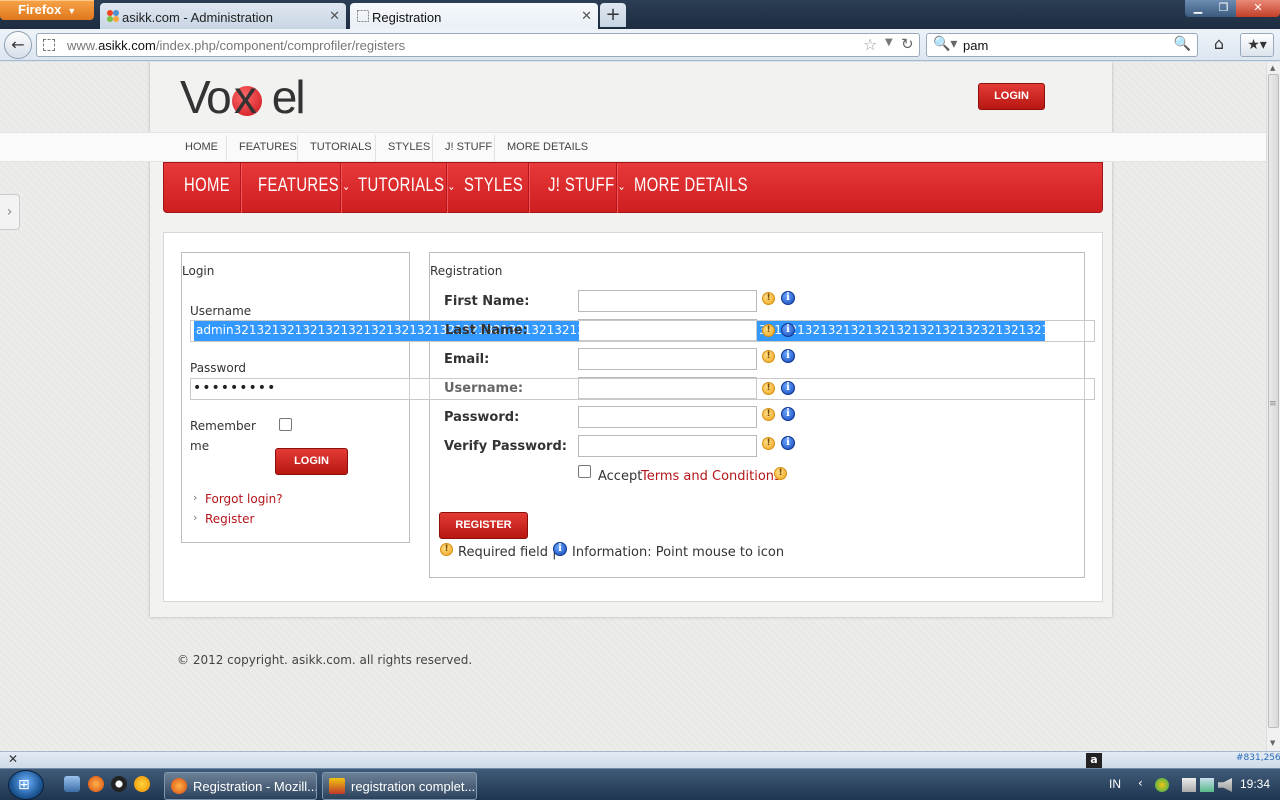  I want to click on tray-app-icon, so click(1162, 785).